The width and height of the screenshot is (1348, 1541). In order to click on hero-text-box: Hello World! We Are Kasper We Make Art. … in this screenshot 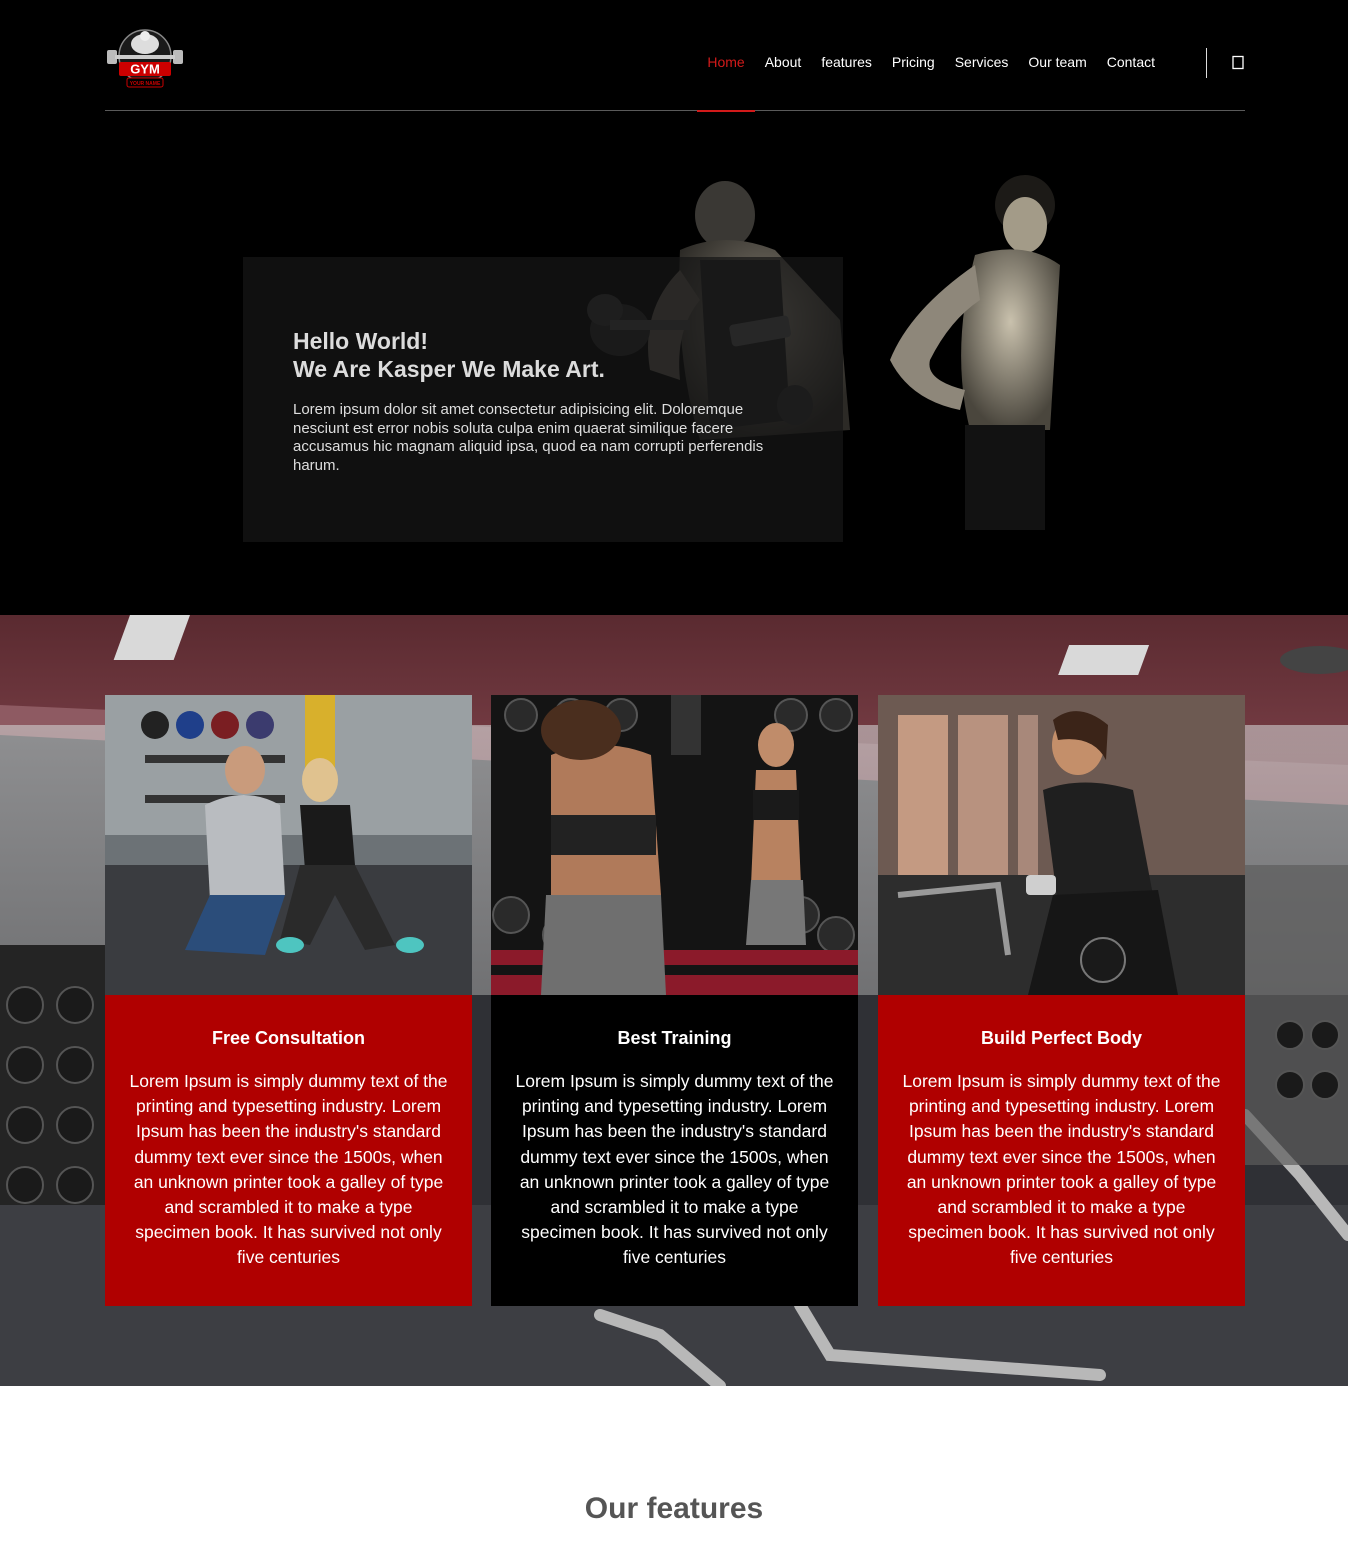, I will do `click(543, 399)`.